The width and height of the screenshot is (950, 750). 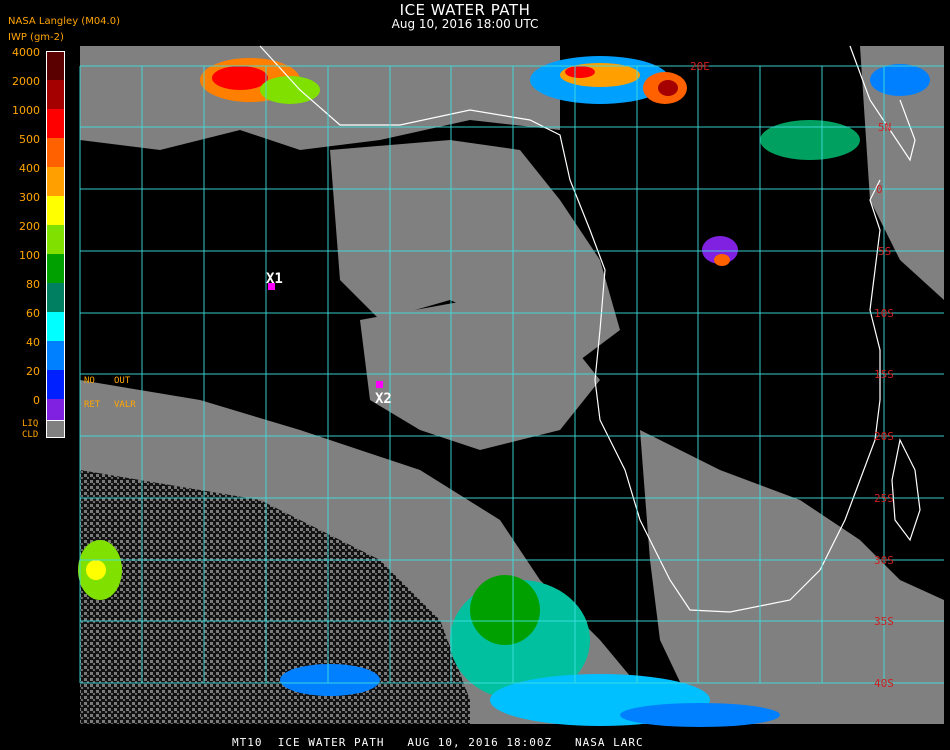 What do you see at coordinates (884, 127) in the screenshot?
I see `lat-label: 5N` at bounding box center [884, 127].